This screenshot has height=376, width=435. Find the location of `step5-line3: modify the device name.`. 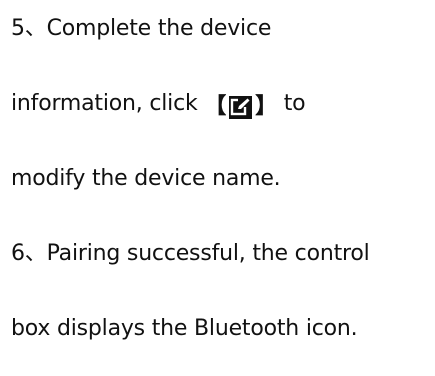

step5-line3: modify the device name. is located at coordinates (146, 178).